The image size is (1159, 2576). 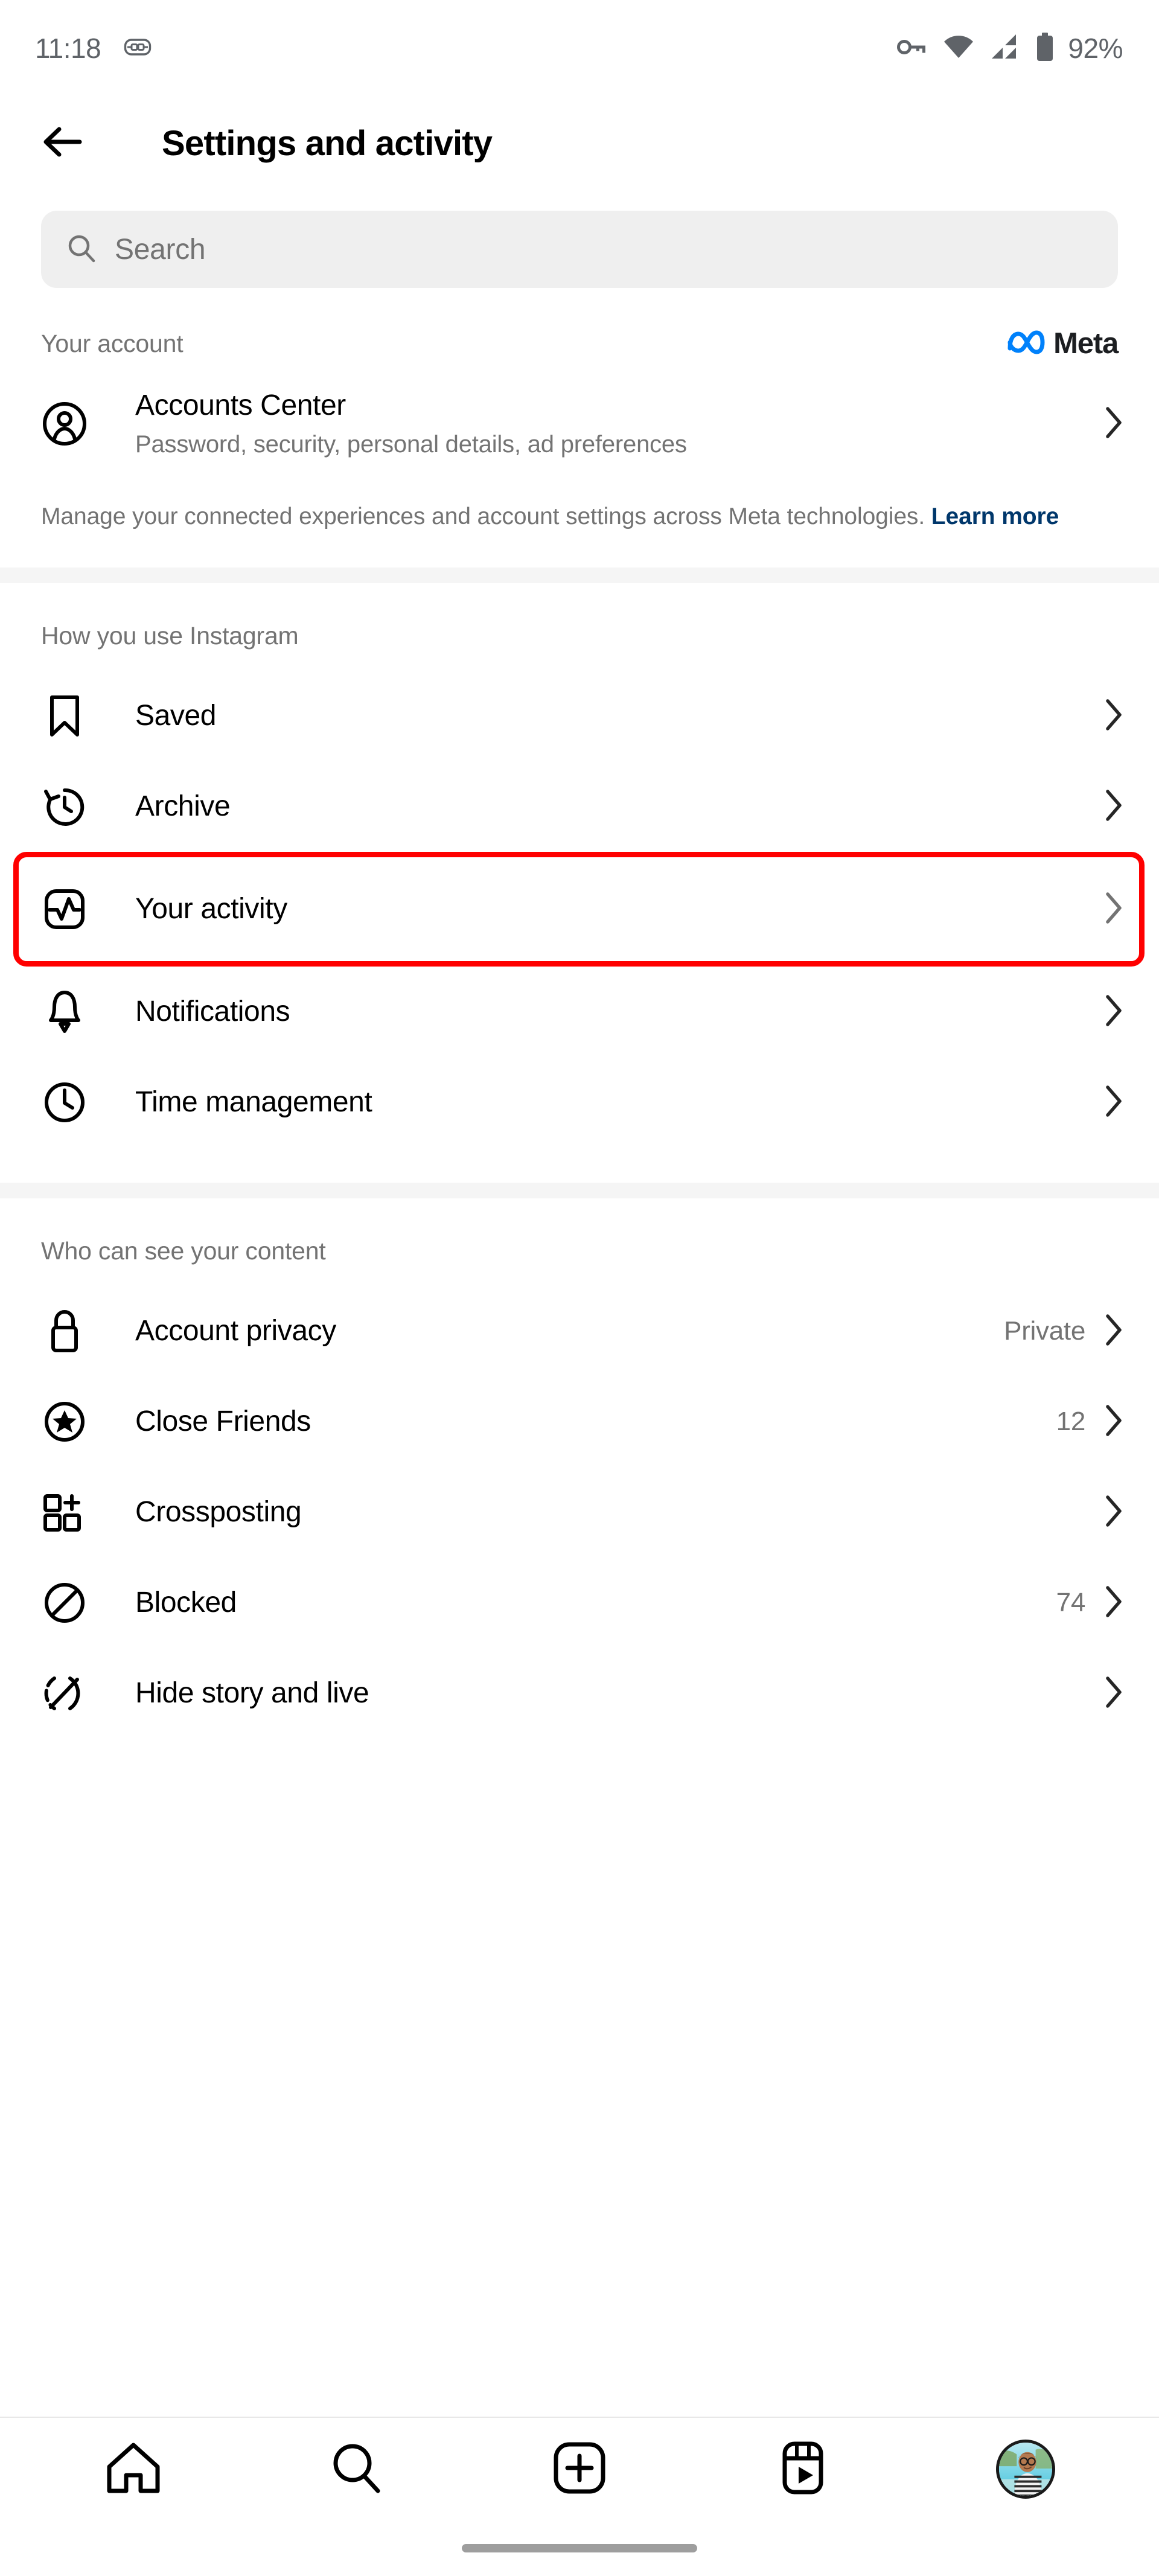 I want to click on row-time-management-right, so click(x=1113, y=1103).